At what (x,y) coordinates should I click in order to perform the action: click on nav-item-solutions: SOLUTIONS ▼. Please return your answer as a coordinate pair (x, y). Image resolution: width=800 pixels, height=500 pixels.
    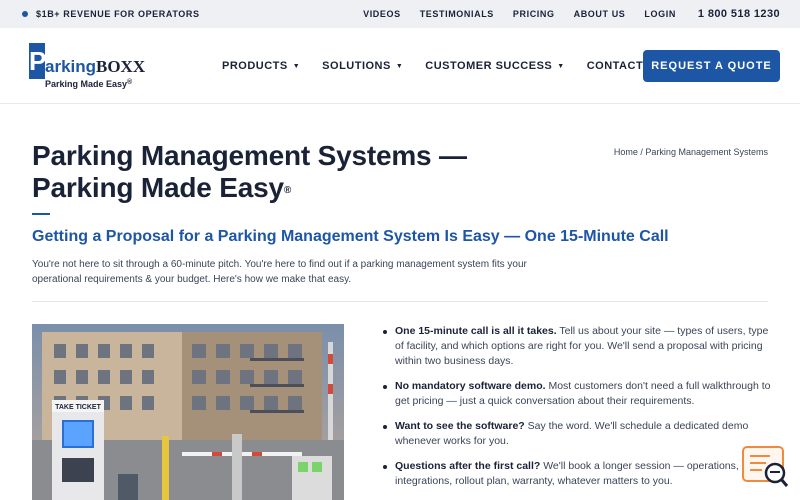
    Looking at the image, I should click on (362, 66).